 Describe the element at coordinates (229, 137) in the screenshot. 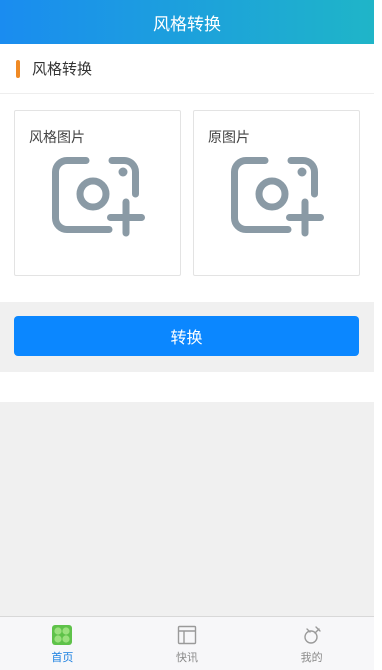

I see `original-image-label: 原图片` at that location.